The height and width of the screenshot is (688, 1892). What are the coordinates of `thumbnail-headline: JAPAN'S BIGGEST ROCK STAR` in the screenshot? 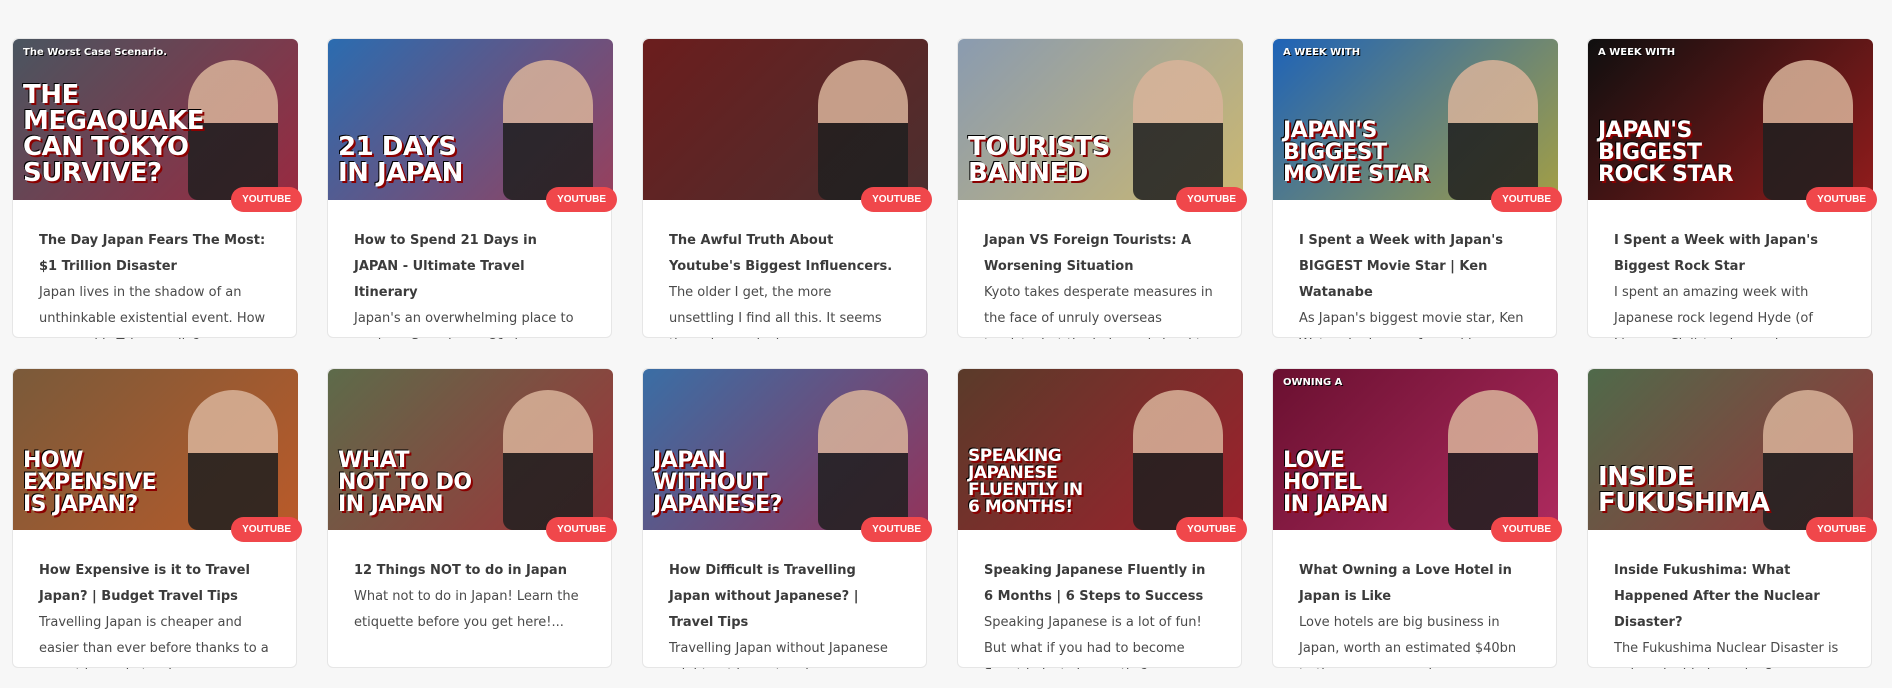 It's located at (1666, 152).